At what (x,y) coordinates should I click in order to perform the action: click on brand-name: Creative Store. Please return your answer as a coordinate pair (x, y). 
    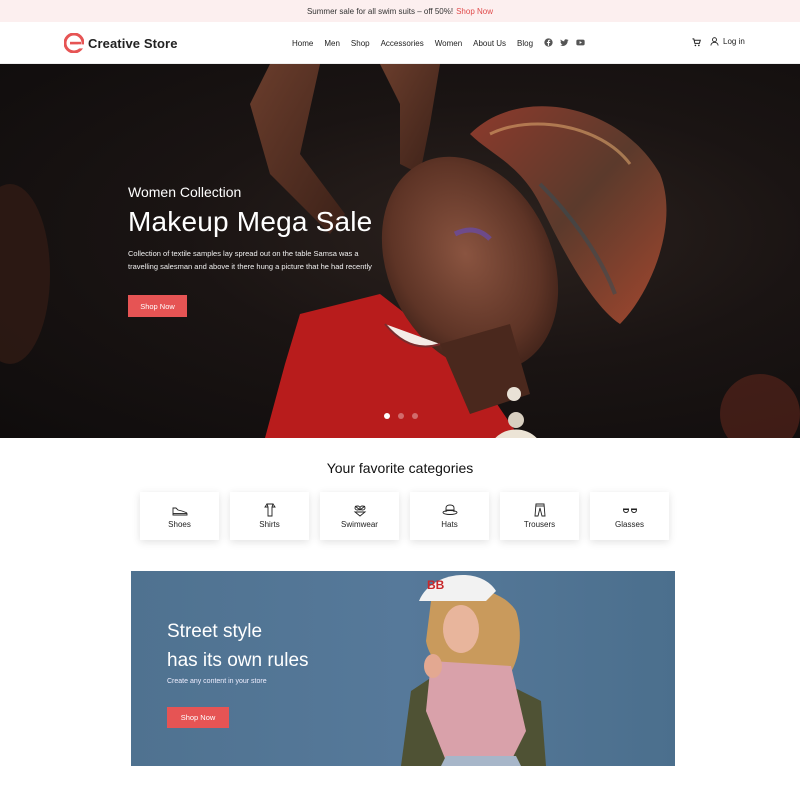
    Looking at the image, I should click on (133, 43).